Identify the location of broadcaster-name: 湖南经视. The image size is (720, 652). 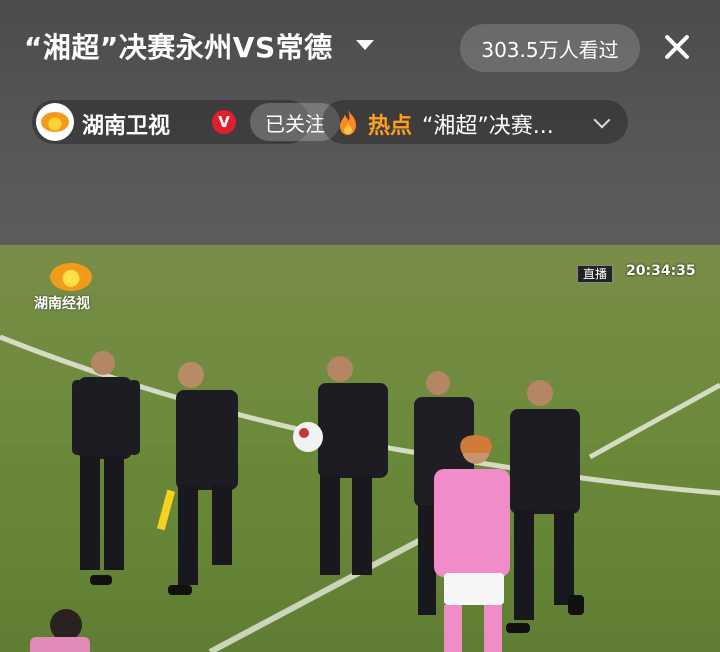
(62, 304).